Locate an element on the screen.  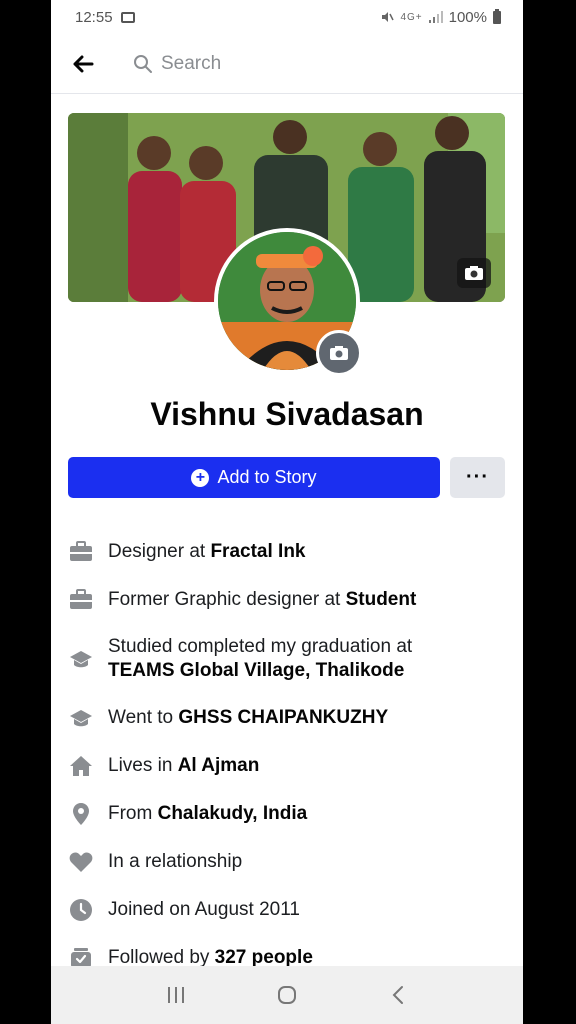
detail-work: Designer at Fractal Ink is located at coordinates (288, 552).